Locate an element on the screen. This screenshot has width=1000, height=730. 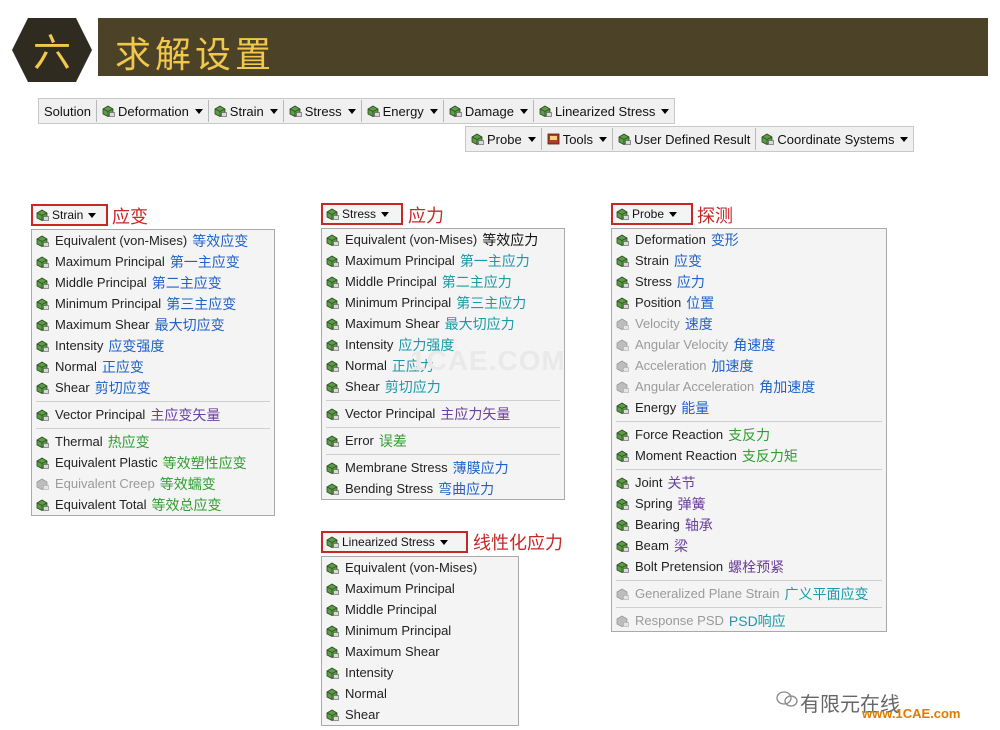
menu-item-equivalent-plastic: Equivalent Plastic 等效塑性应变 is located at coordinates (153, 462).